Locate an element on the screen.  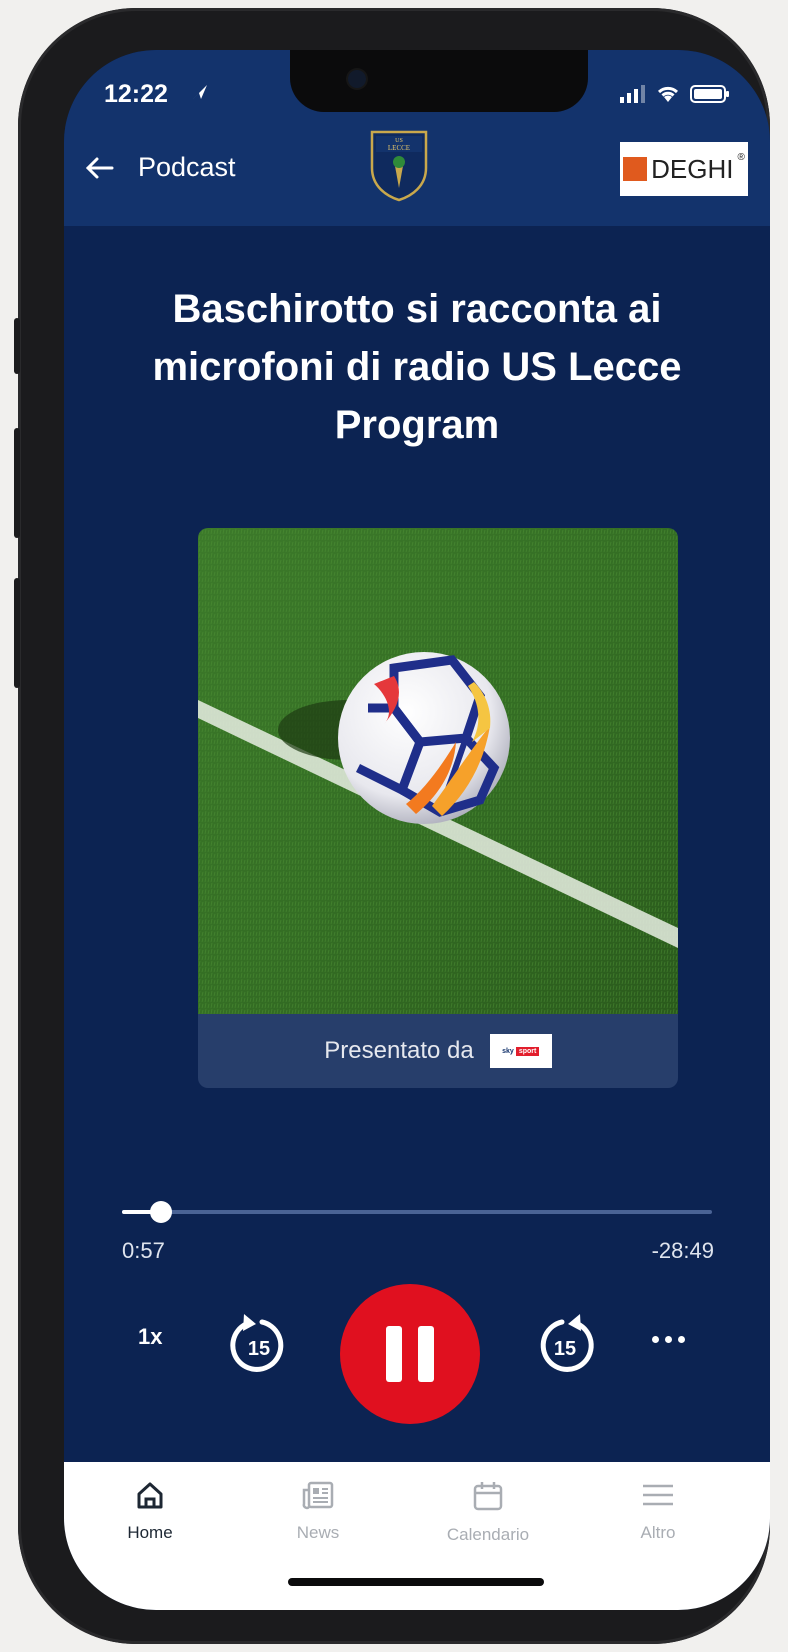
signal-icon is located at coordinates (632, 94).